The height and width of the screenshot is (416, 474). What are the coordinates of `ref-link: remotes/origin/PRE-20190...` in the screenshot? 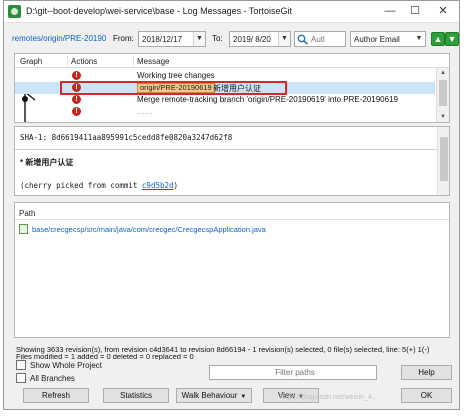 It's located at (59, 38).